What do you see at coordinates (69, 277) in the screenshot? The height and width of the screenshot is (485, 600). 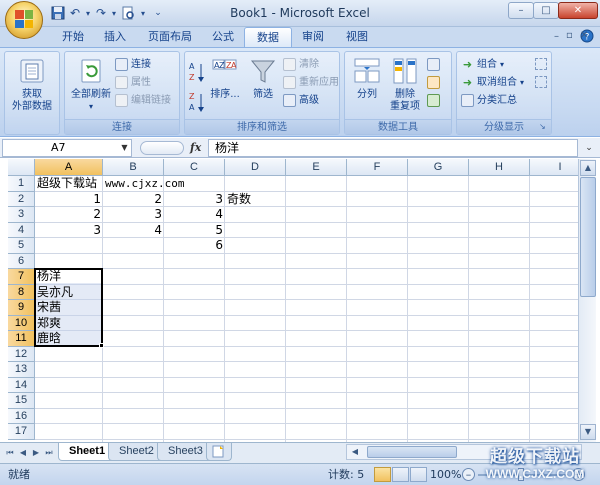 I see `cell-a7: 杨洋` at bounding box center [69, 277].